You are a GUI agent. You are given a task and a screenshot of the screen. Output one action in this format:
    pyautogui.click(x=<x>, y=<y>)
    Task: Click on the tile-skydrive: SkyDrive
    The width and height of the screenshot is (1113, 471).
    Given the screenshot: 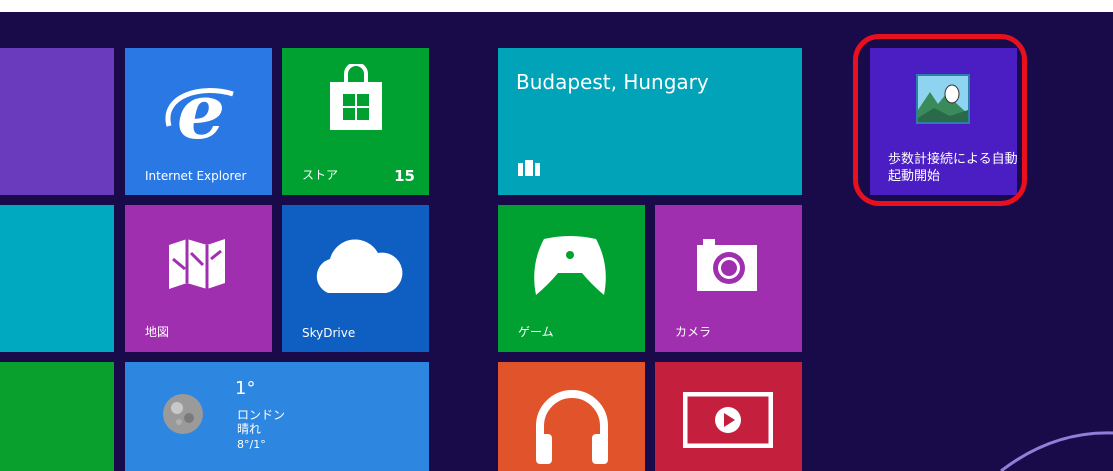 What is the action you would take?
    pyautogui.click(x=355, y=278)
    